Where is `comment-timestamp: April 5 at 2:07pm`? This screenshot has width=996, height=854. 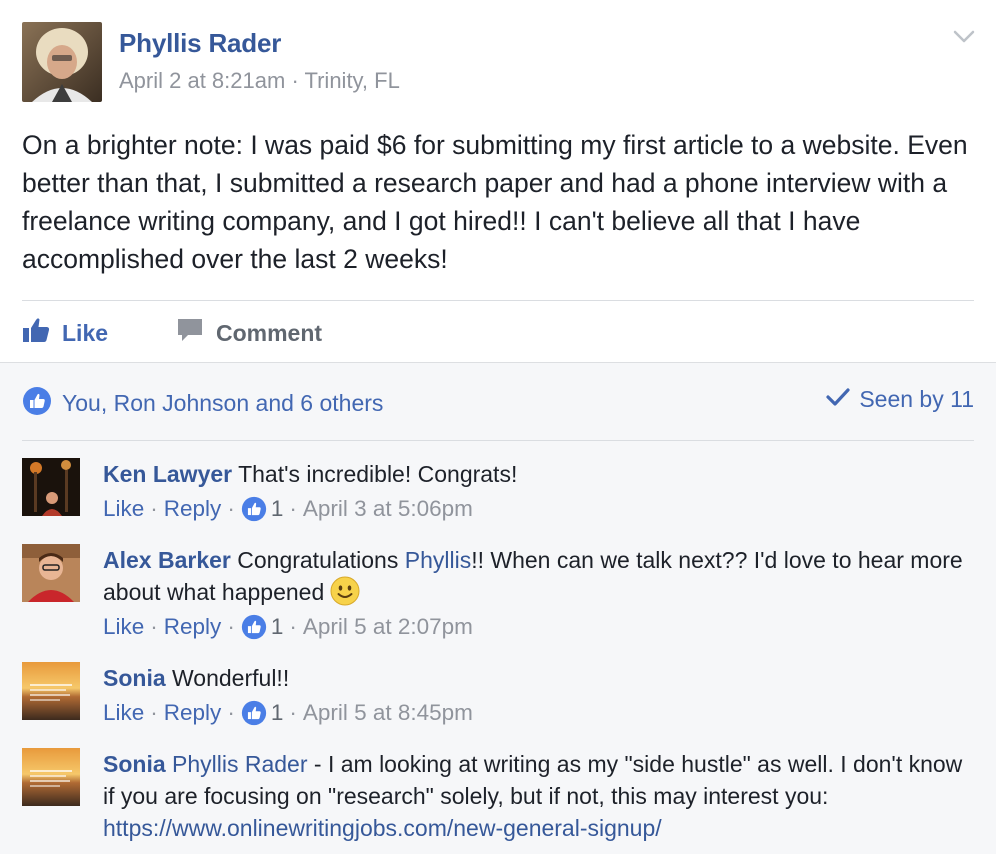 comment-timestamp: April 5 at 2:07pm is located at coordinates (388, 627).